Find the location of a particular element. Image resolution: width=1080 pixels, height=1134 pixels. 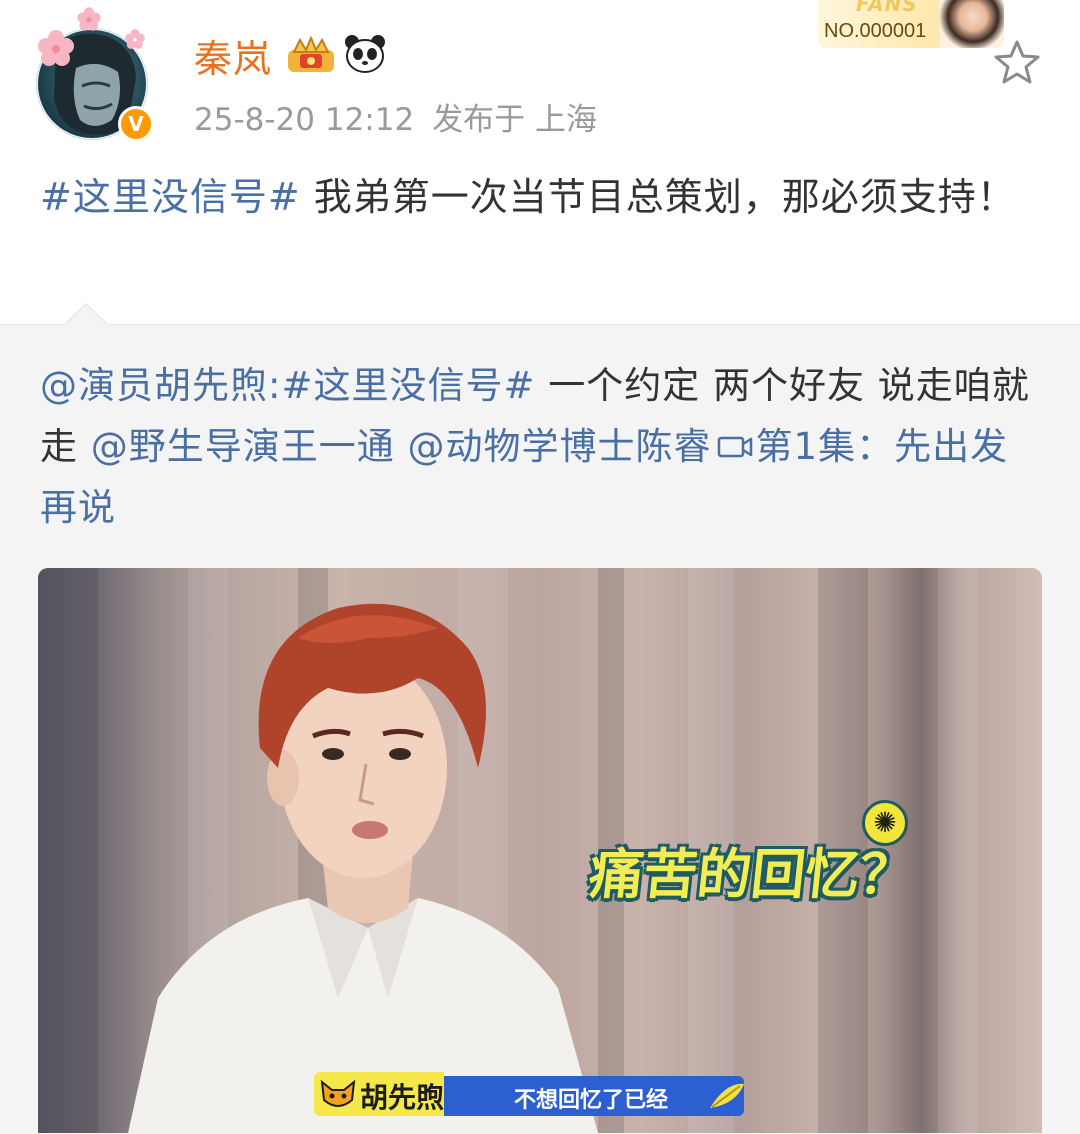

mention-author: @演员胡先煦 is located at coordinates (154, 385).